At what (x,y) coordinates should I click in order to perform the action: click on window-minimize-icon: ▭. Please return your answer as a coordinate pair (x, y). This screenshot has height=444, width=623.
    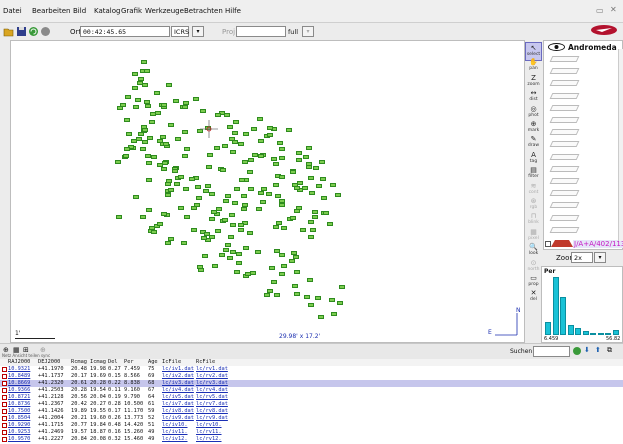
    Looking at the image, I should click on (600, 10).